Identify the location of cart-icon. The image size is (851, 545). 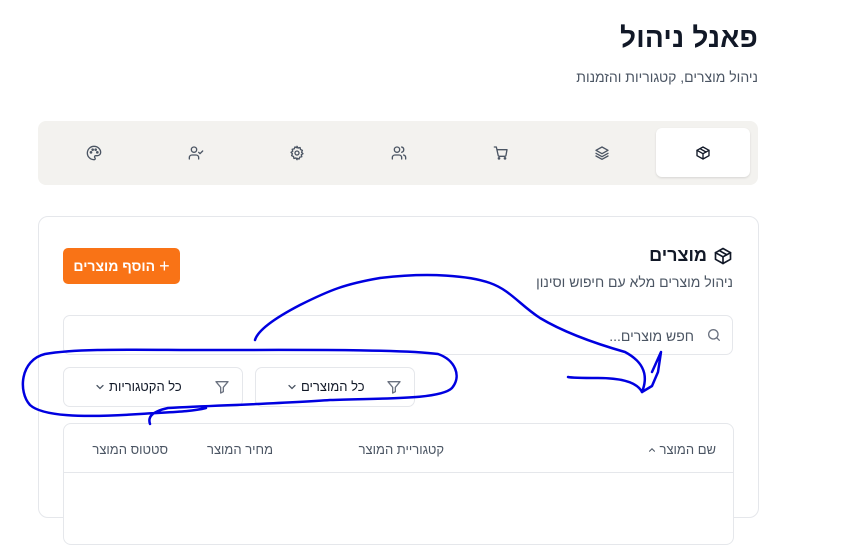
(500, 152).